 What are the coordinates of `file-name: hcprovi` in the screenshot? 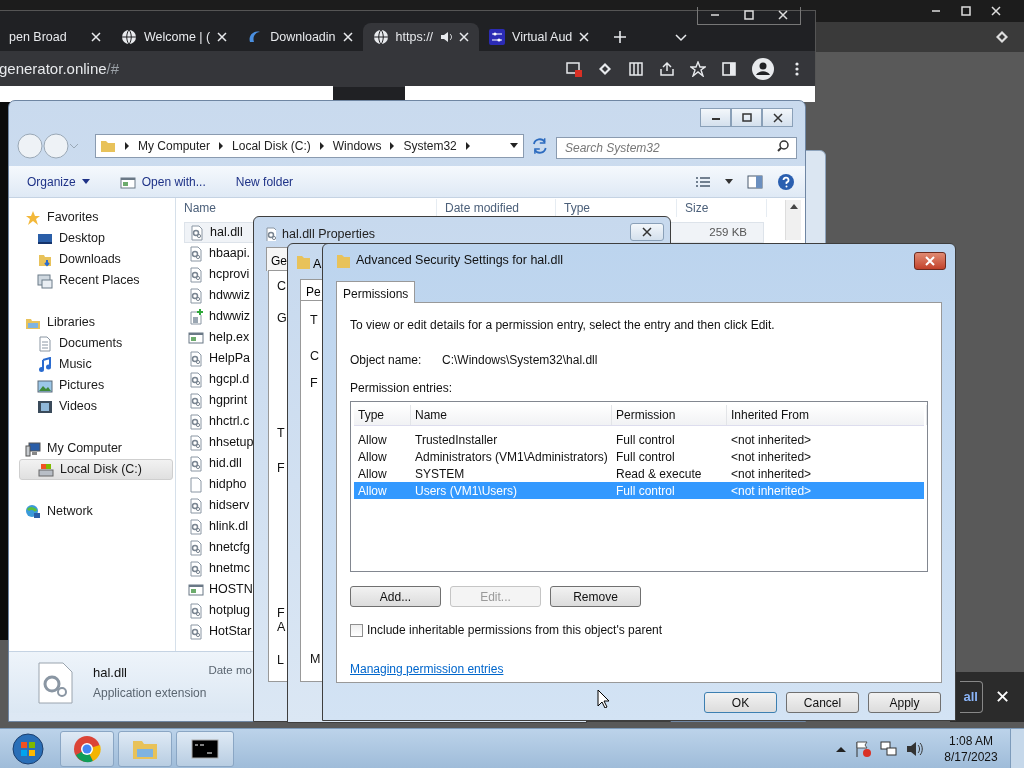 It's located at (229, 275).